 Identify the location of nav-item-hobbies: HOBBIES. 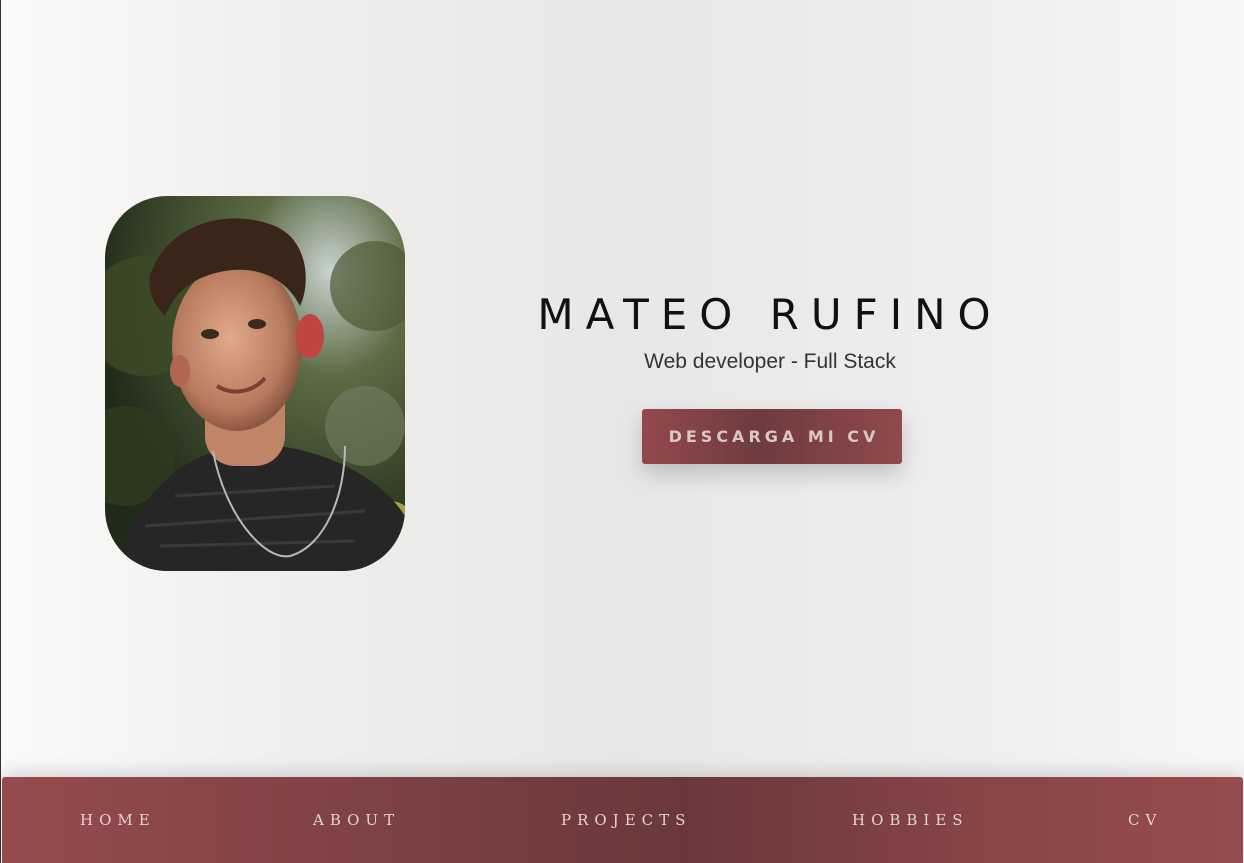
(910, 820).